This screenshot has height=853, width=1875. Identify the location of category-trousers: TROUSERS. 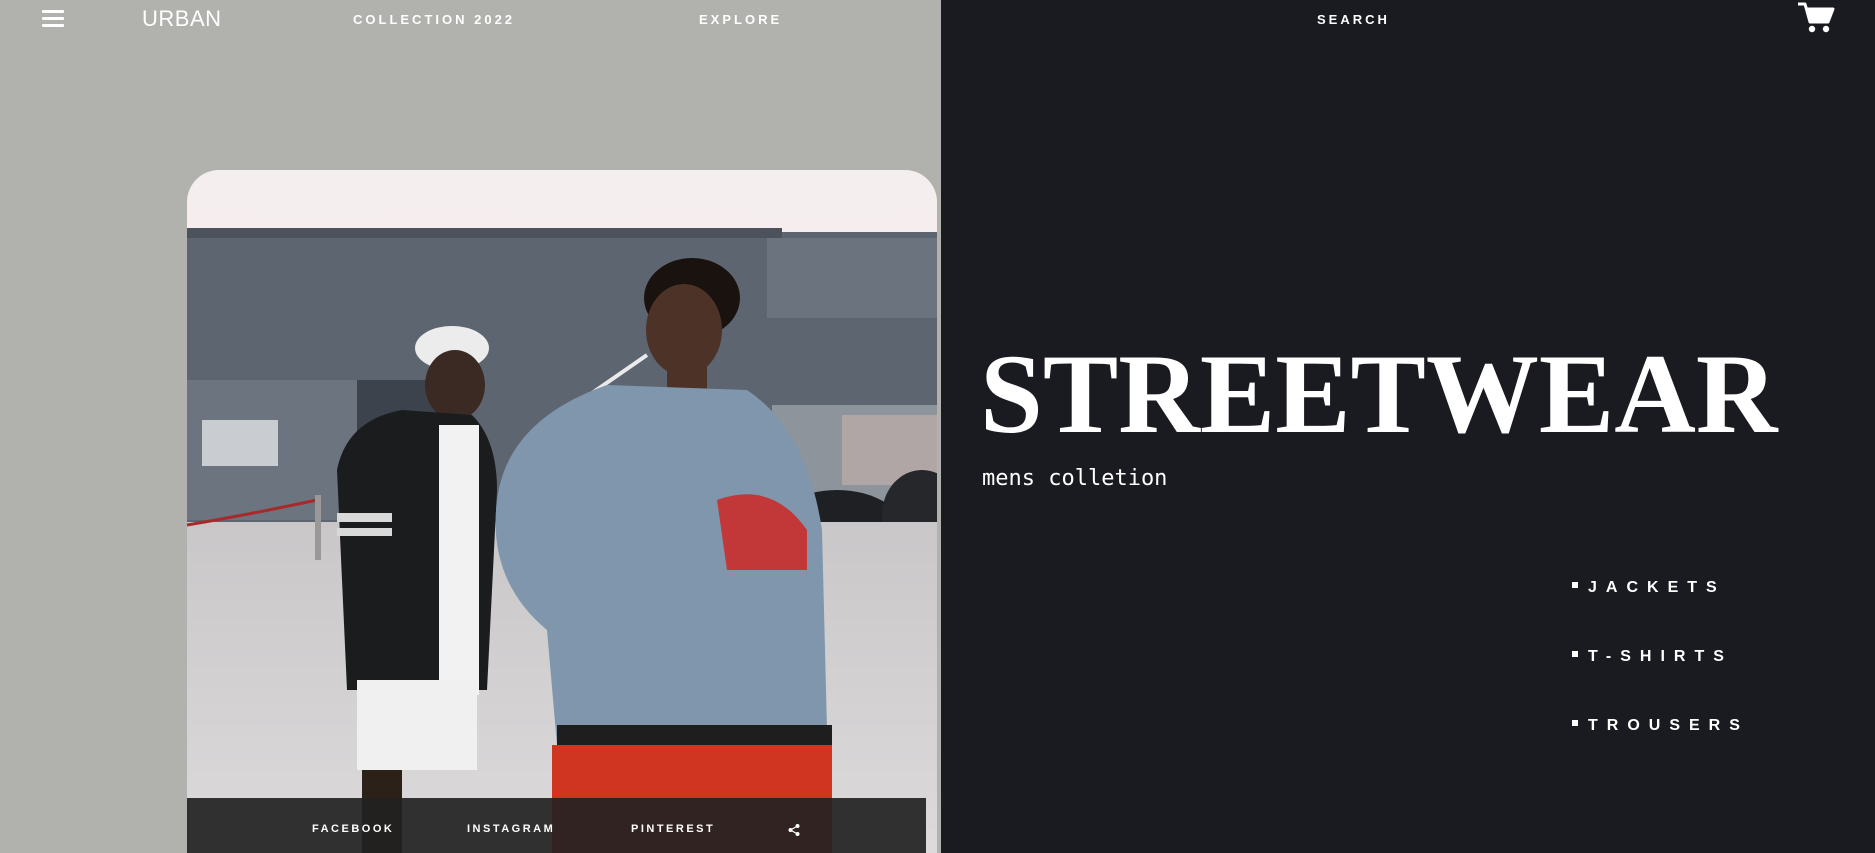
(1660, 726).